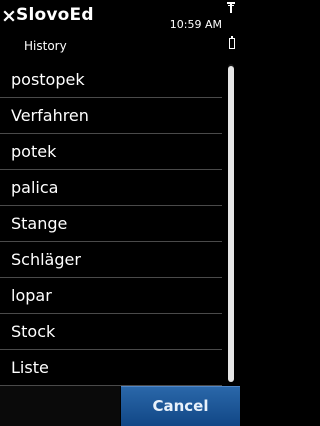 The height and width of the screenshot is (426, 320). Describe the element at coordinates (50, 115) in the screenshot. I see `list-item-label: Verfahren` at that location.